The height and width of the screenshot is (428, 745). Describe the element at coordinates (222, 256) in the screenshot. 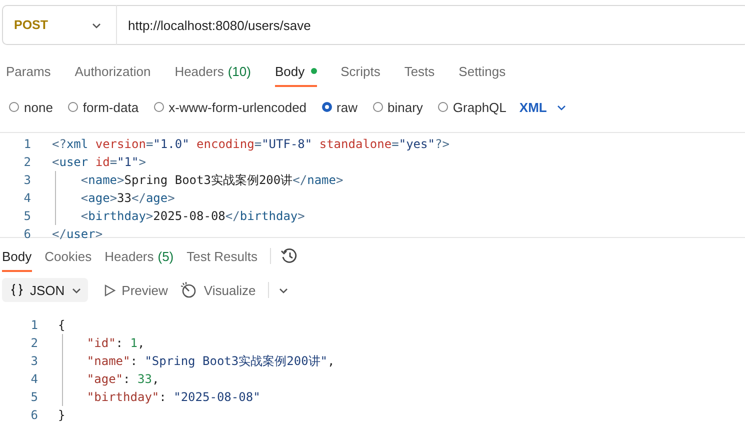

I see `tab: Test Results` at that location.